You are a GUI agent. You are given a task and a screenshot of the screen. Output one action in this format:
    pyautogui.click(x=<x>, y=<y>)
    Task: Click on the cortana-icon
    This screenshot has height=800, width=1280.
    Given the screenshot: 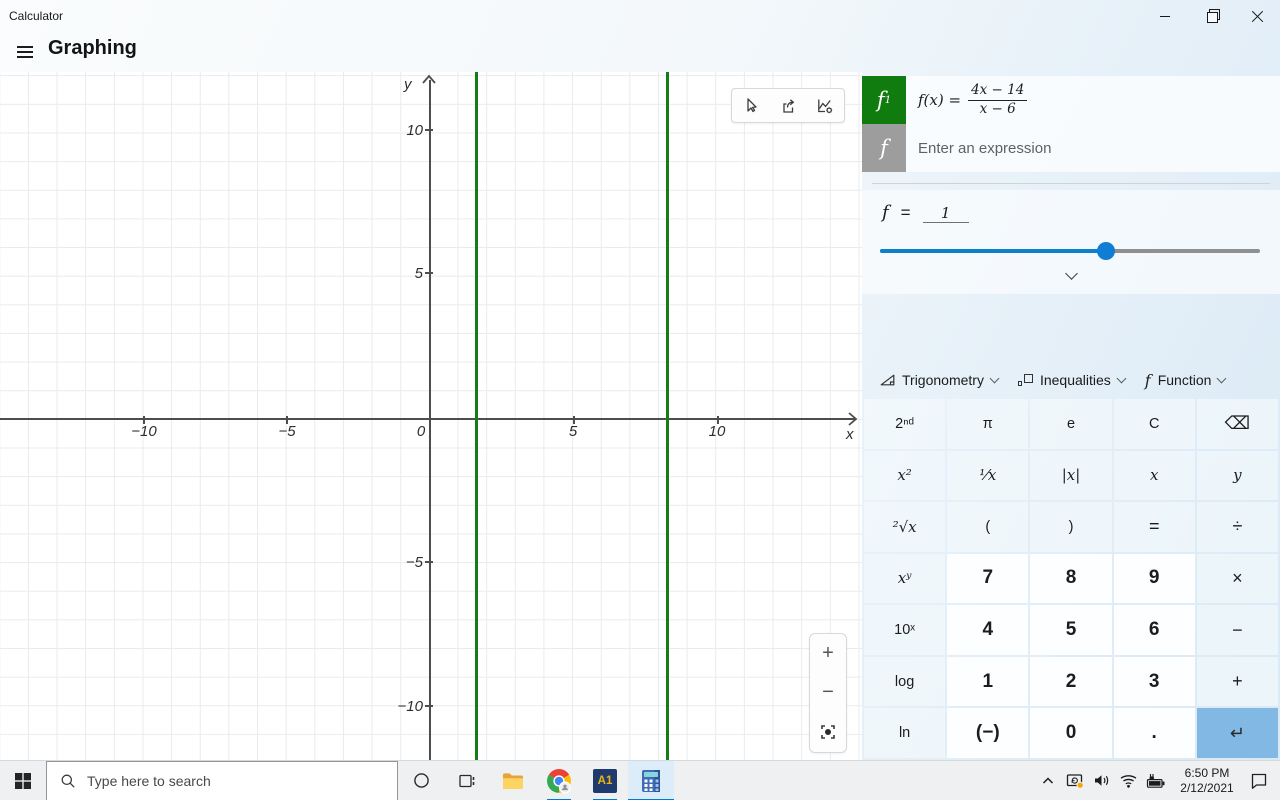 What is the action you would take?
    pyautogui.click(x=421, y=780)
    